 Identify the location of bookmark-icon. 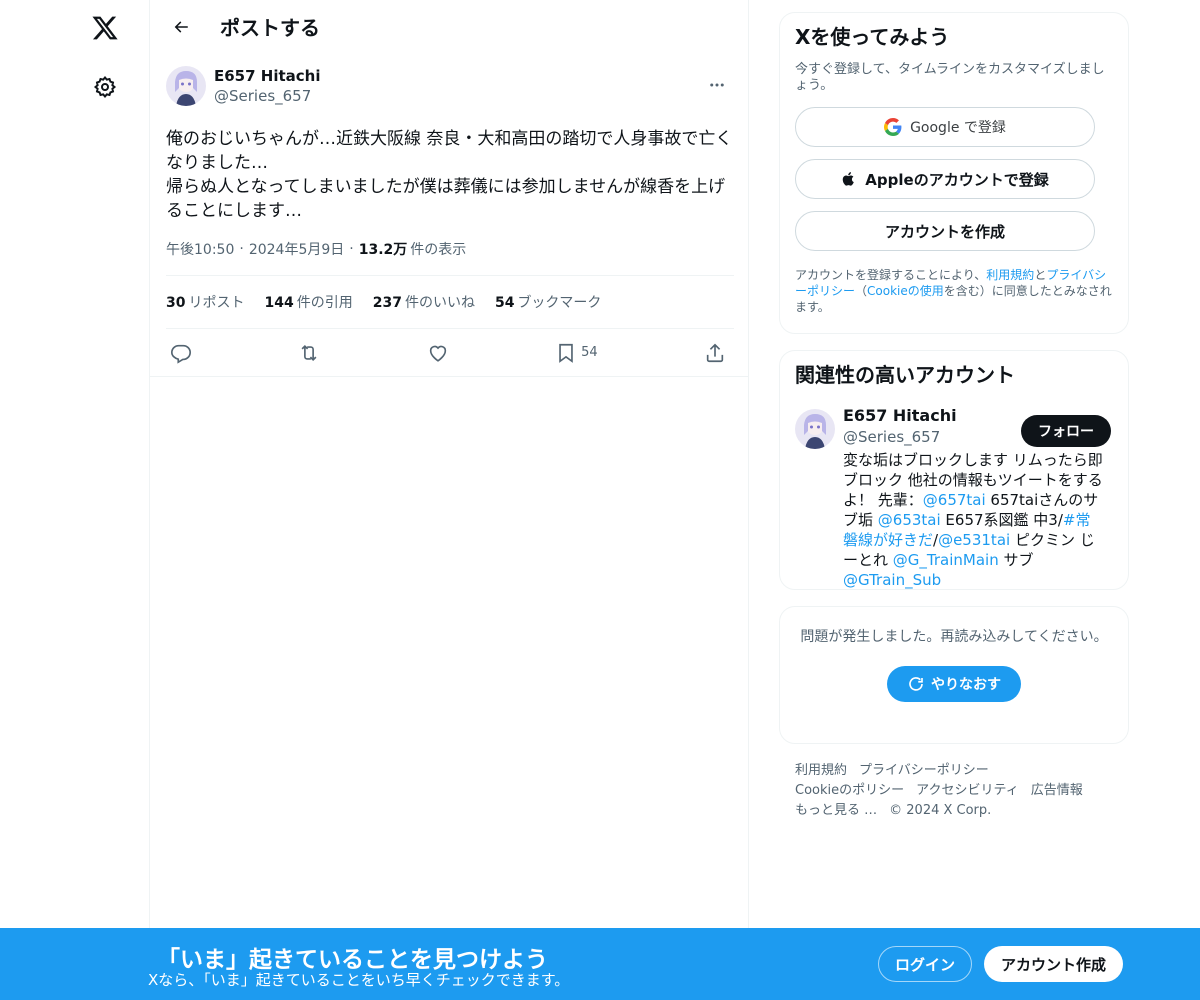
(566, 353).